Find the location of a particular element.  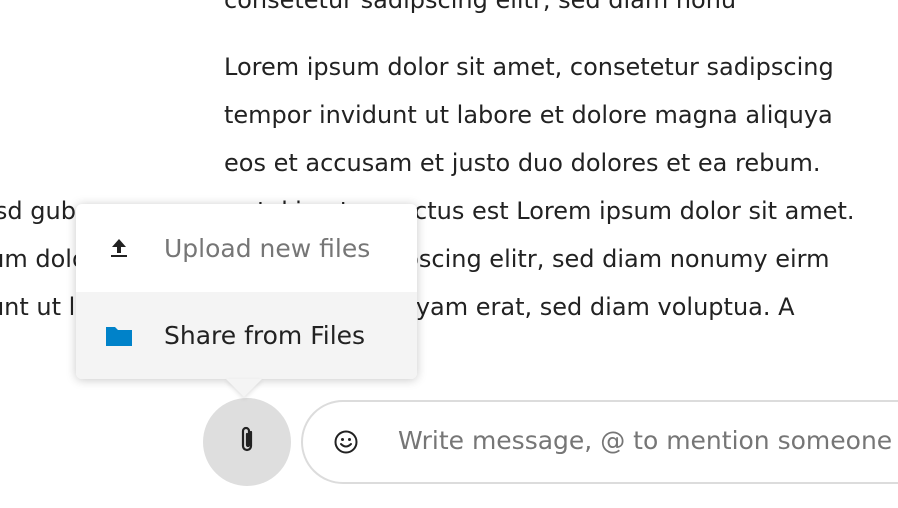

upload-new-files-label: Upload new files is located at coordinates (267, 248).